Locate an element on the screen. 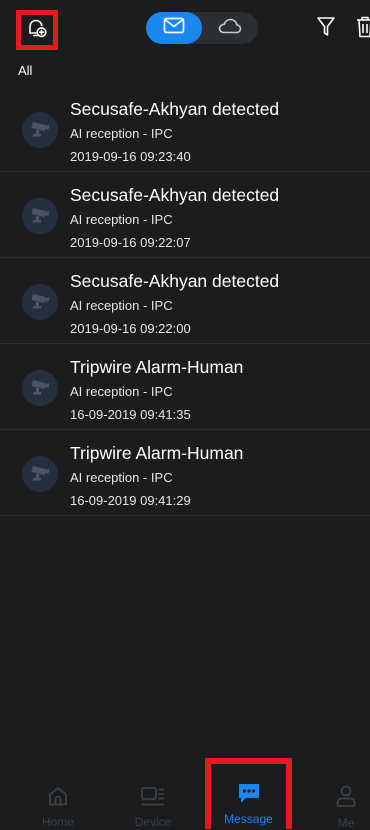 This screenshot has height=830, width=370. bottom-nav: Home Device Message Me is located at coordinates (185, 794).